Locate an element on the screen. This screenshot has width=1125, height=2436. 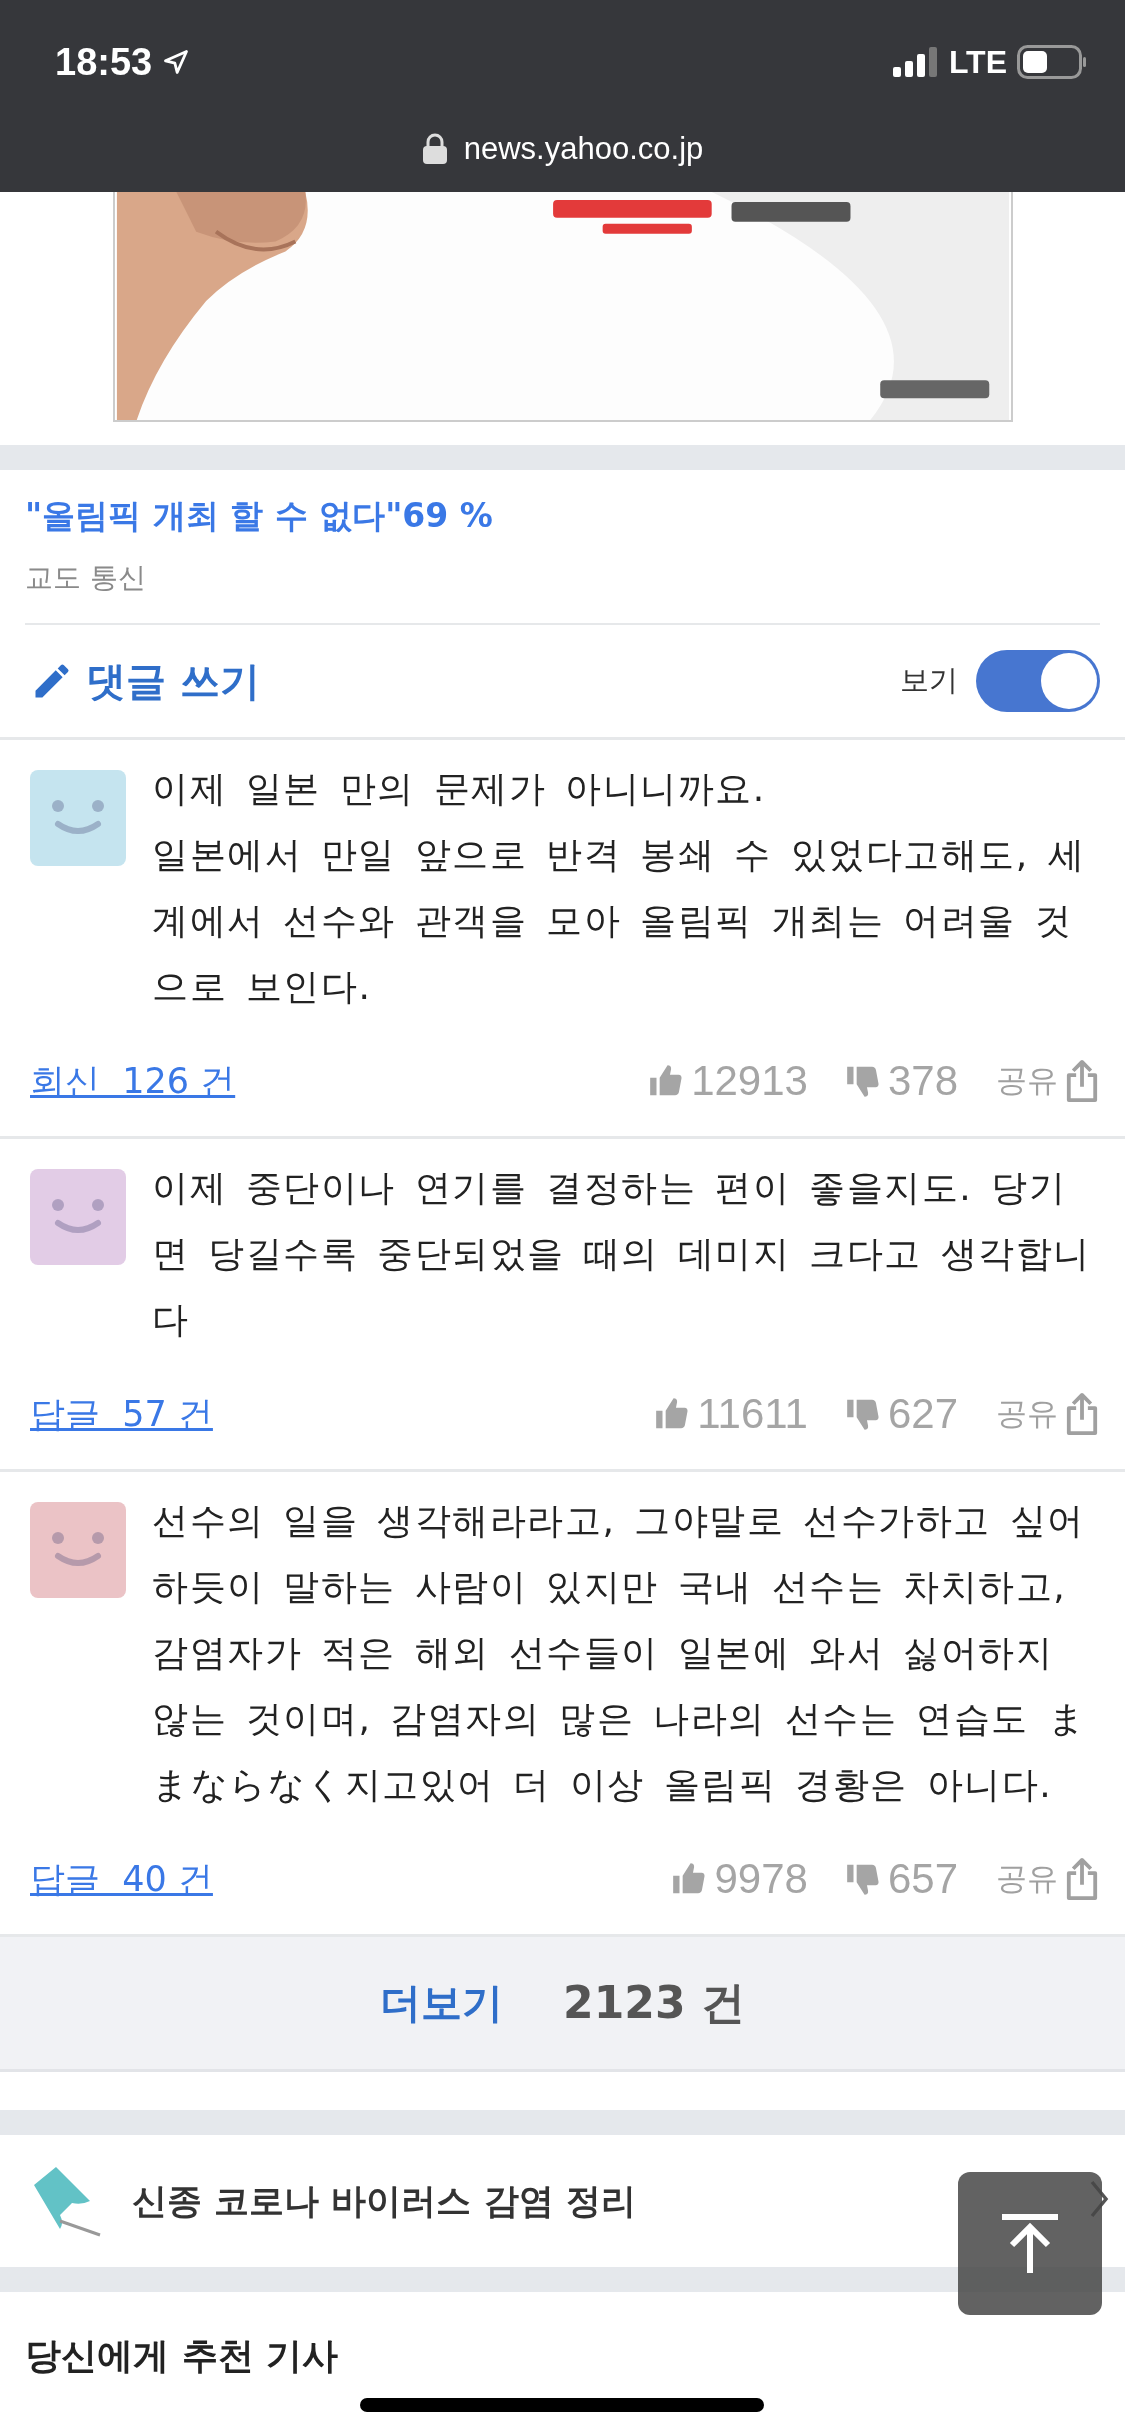
like-count: 9978 is located at coordinates (761, 1879).